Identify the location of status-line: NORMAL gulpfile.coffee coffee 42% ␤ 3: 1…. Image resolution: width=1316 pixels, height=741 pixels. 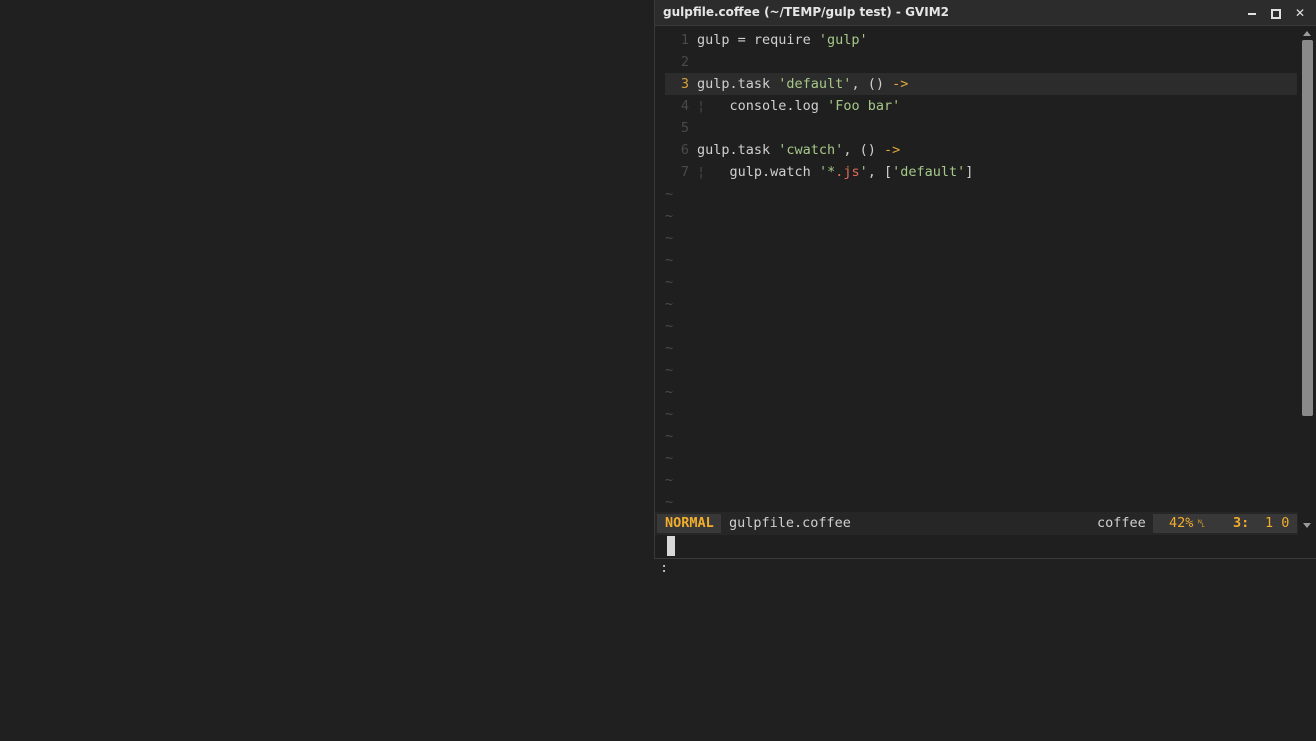
(976, 523).